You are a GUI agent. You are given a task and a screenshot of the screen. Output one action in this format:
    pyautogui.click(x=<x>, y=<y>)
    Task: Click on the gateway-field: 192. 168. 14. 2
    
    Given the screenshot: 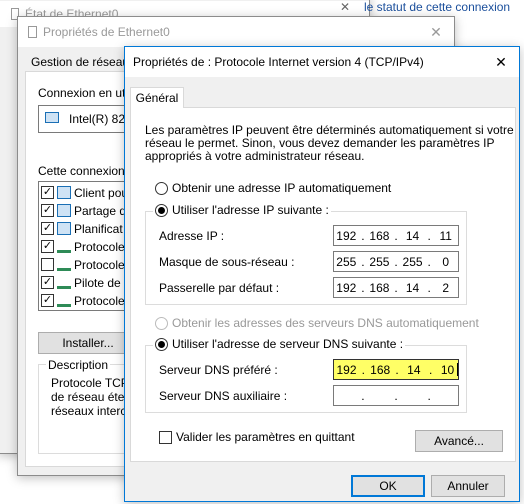 What is the action you would take?
    pyautogui.click(x=396, y=287)
    